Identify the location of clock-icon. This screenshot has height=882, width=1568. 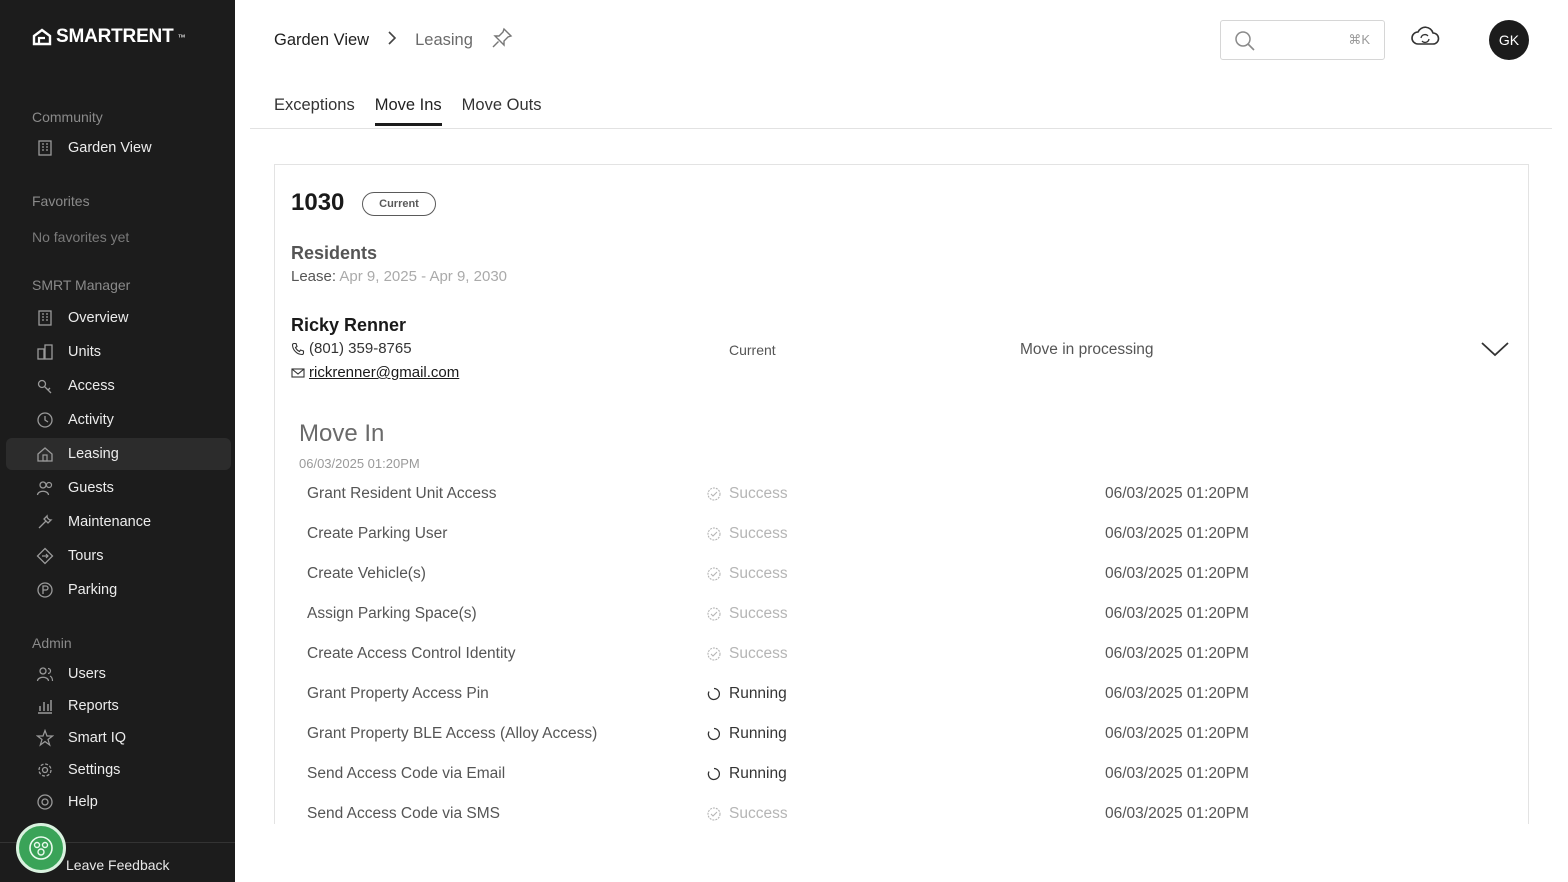
(45, 420).